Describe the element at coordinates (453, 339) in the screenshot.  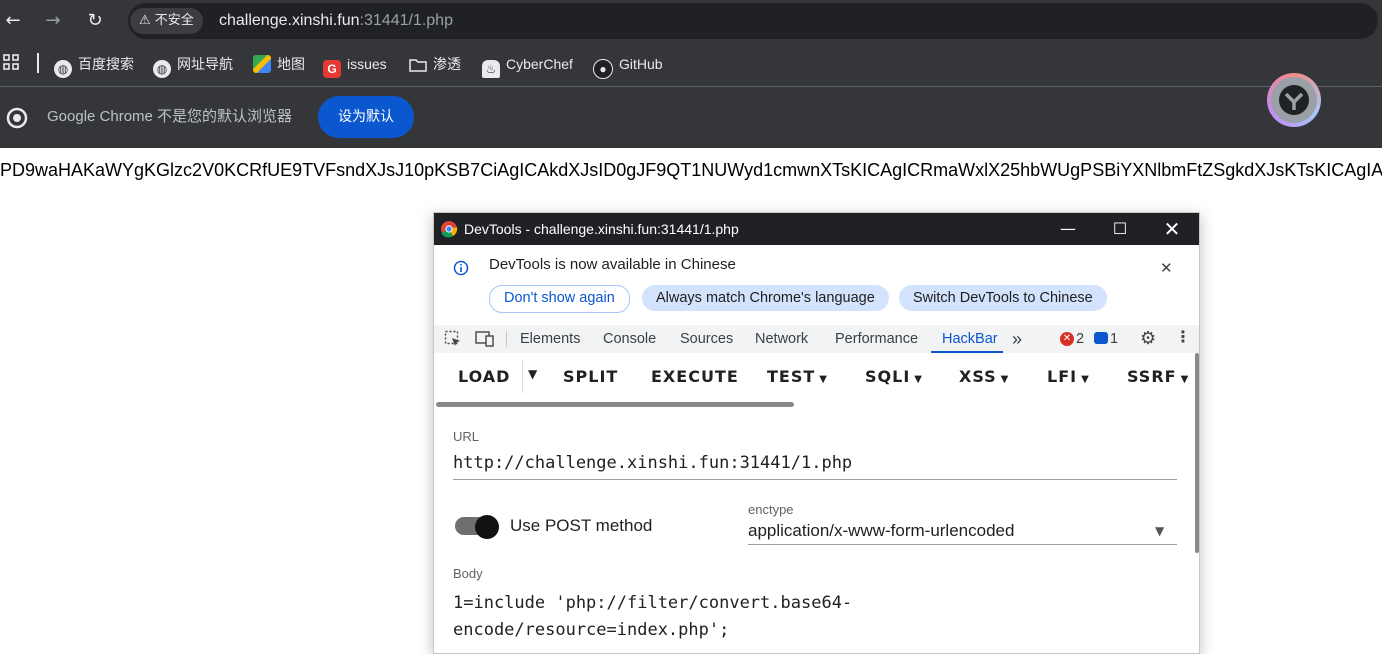
I see `inspect-element-icon` at that location.